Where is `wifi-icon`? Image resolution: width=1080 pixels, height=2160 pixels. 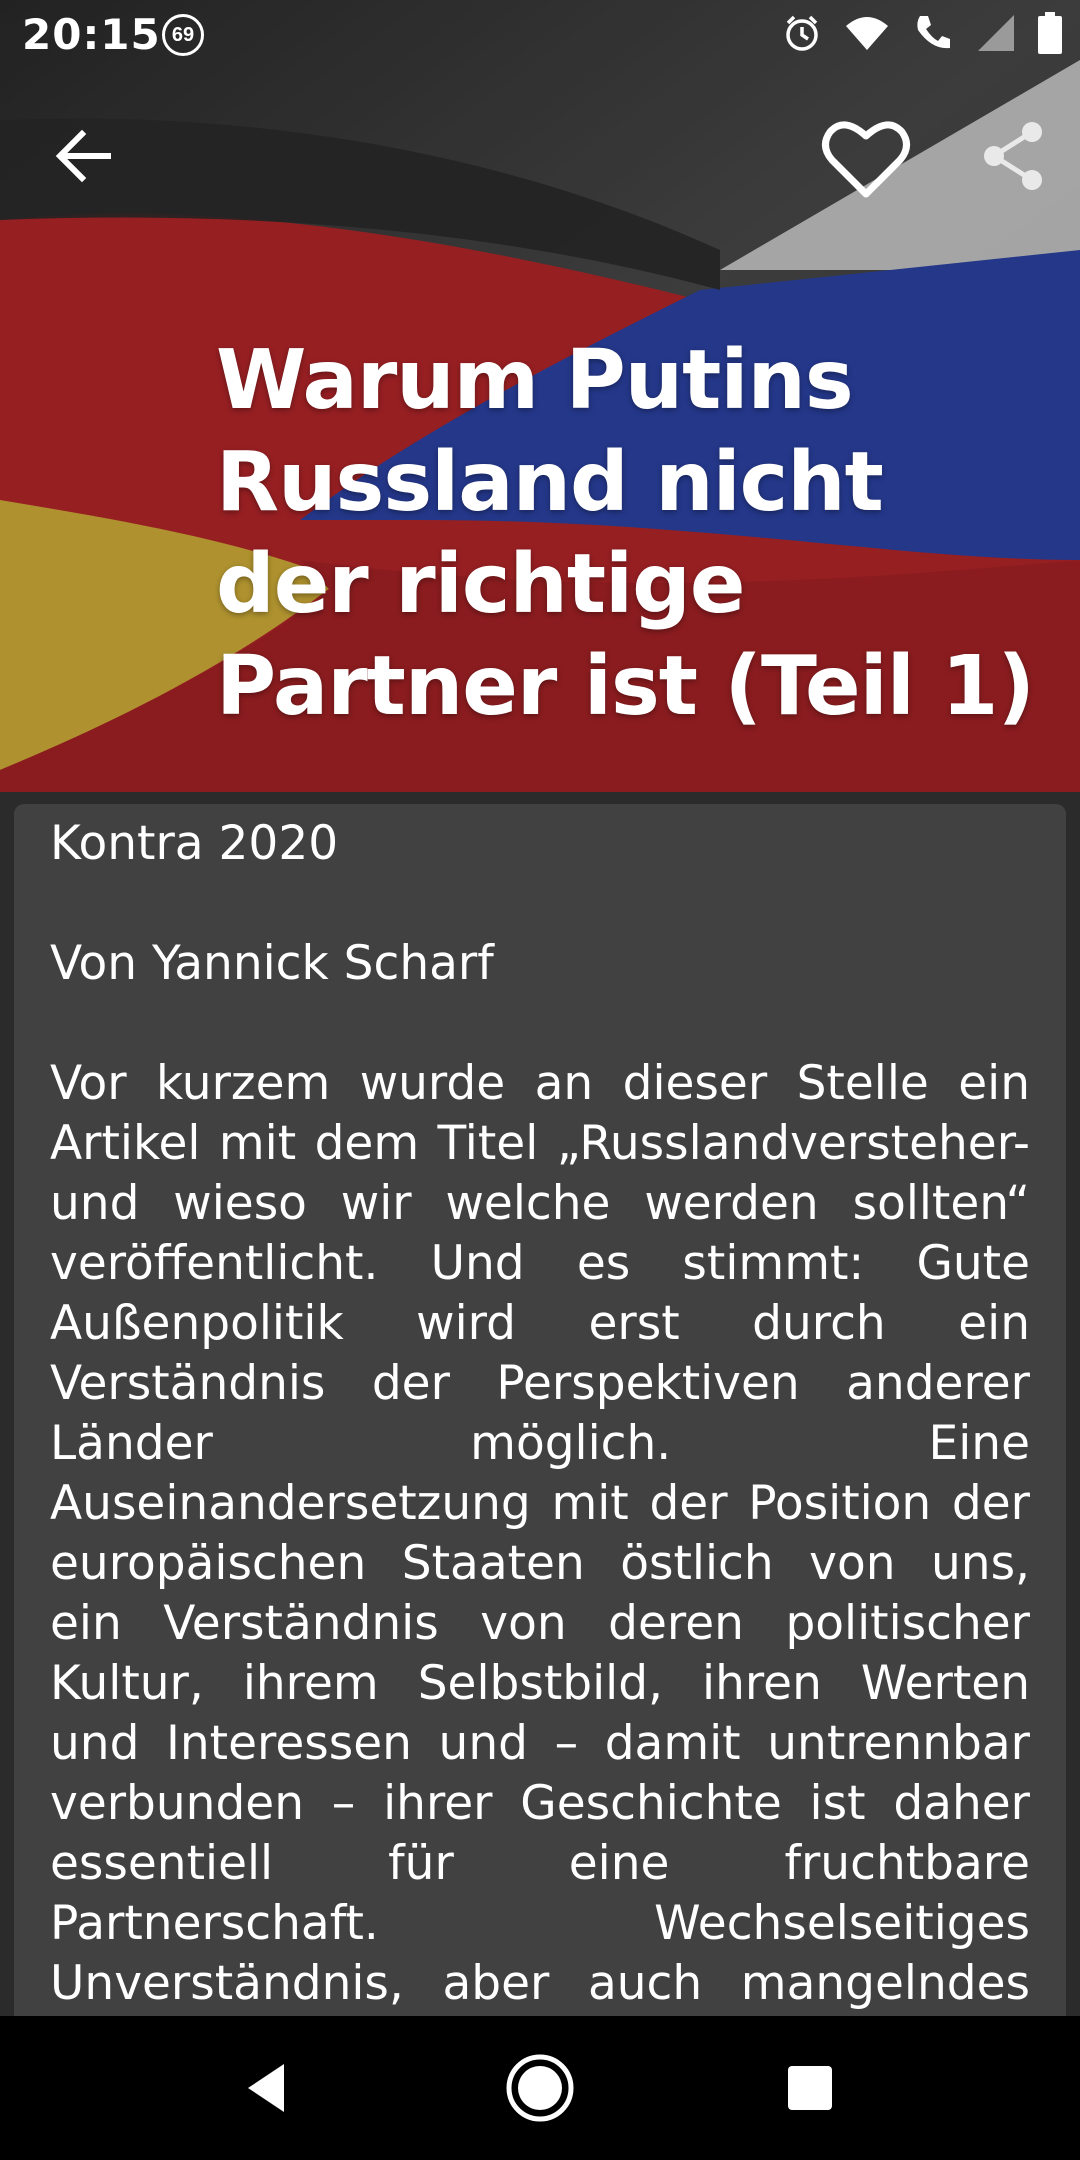
wifi-icon is located at coordinates (867, 33).